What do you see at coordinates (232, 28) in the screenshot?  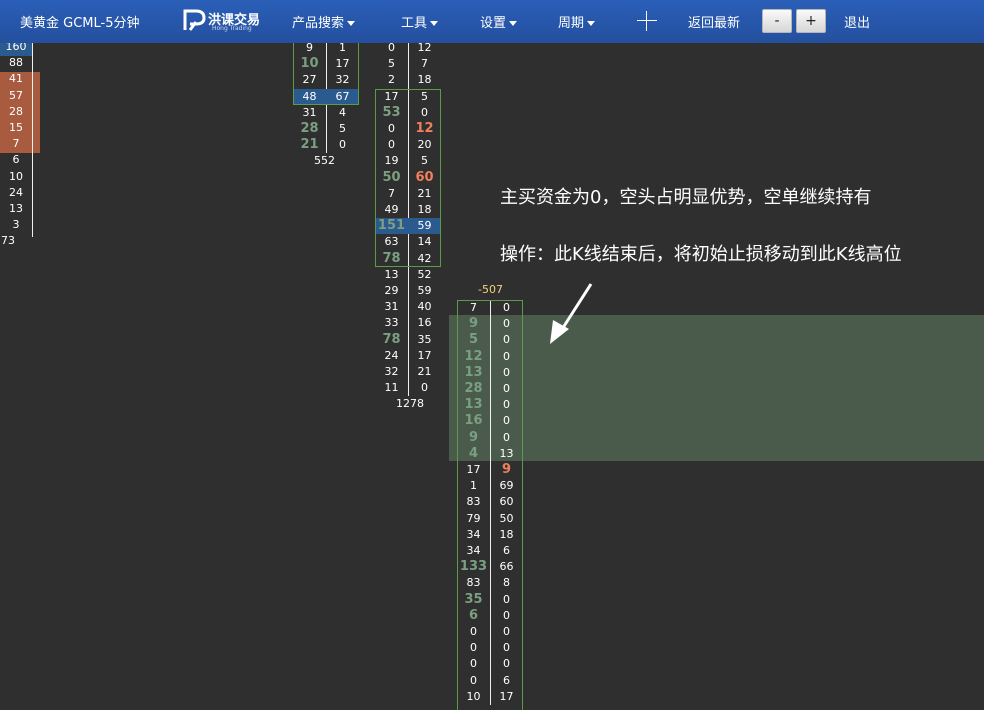 I see `logo-subtext: Hong Trading` at bounding box center [232, 28].